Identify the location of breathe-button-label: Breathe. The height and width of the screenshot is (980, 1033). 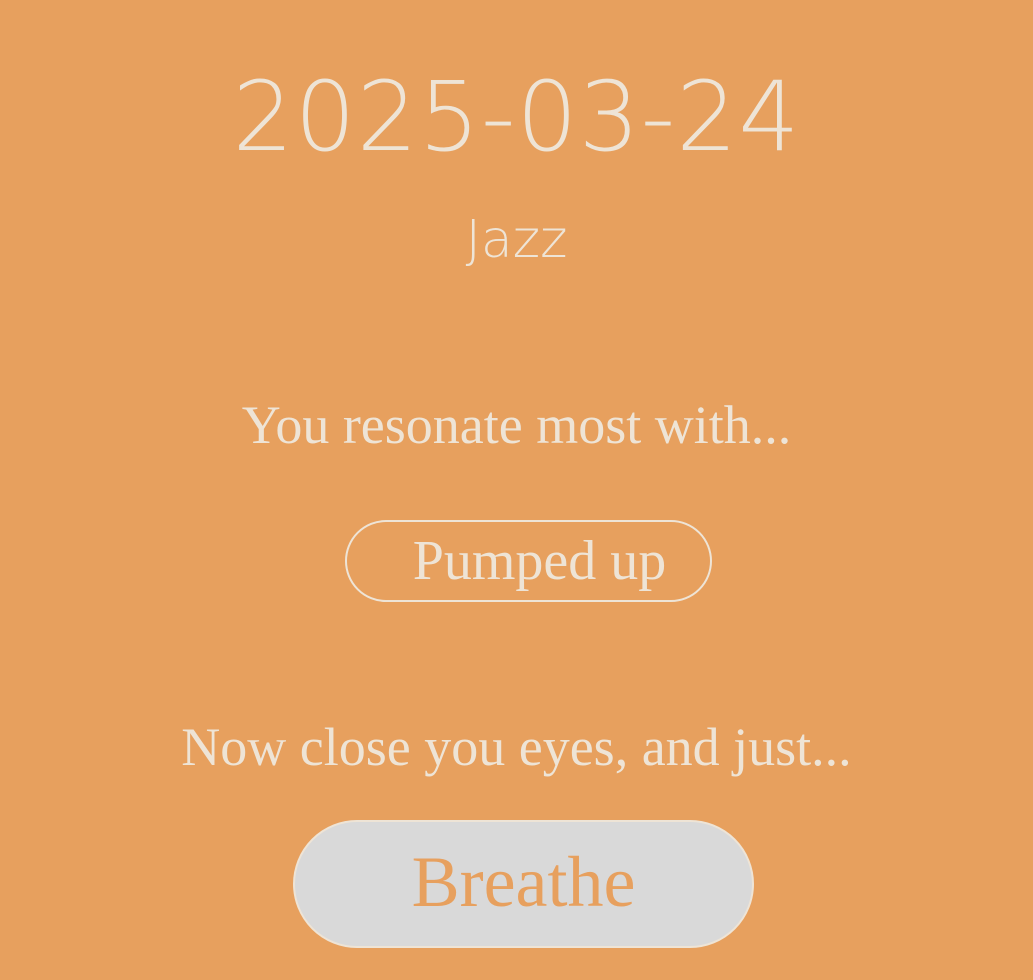
(523, 881).